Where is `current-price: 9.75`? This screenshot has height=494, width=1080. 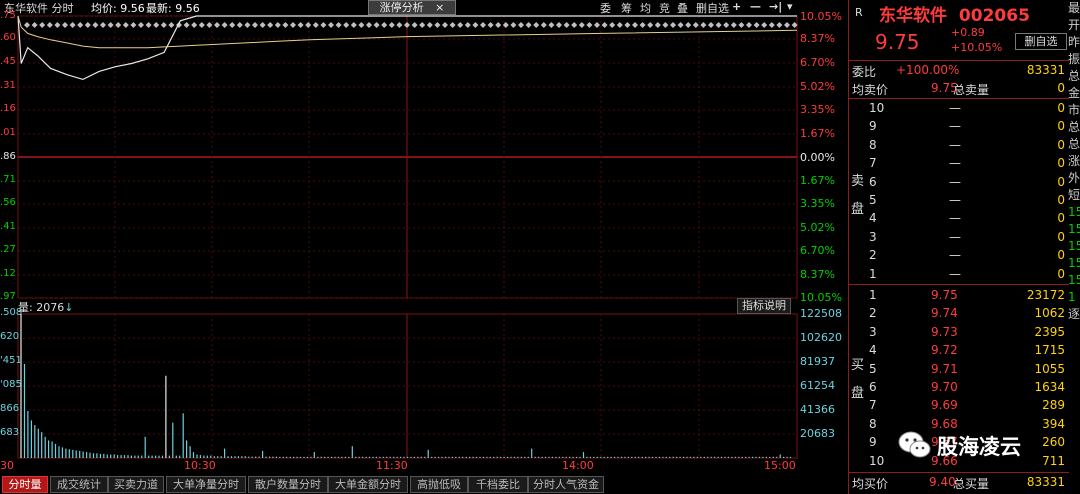
current-price: 9.75 is located at coordinates (897, 42).